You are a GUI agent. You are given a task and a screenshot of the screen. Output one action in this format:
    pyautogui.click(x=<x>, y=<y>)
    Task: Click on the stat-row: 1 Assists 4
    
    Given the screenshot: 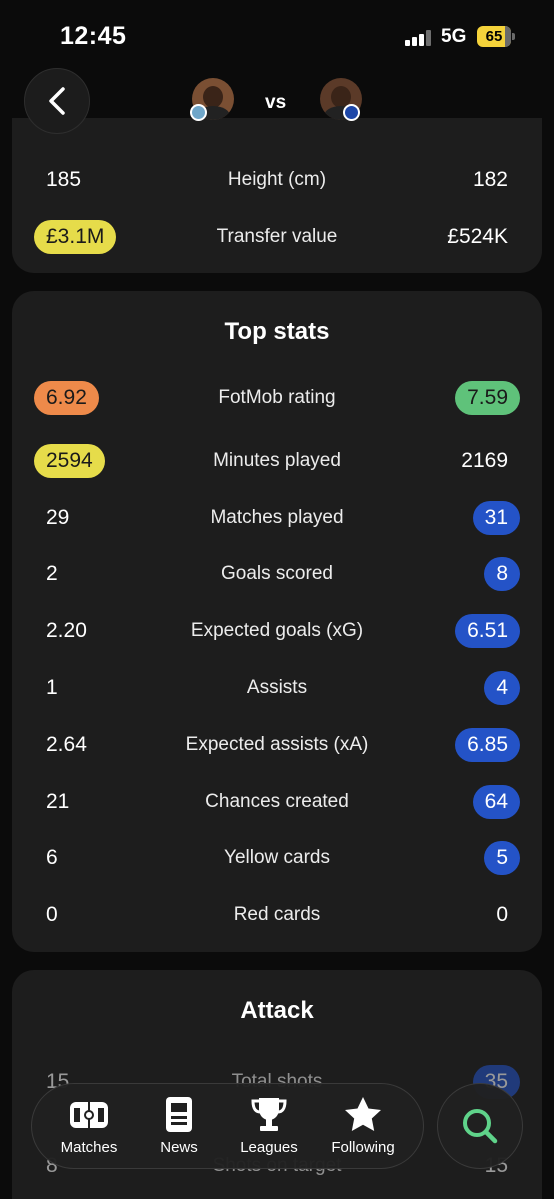 What is the action you would take?
    pyautogui.click(x=277, y=688)
    